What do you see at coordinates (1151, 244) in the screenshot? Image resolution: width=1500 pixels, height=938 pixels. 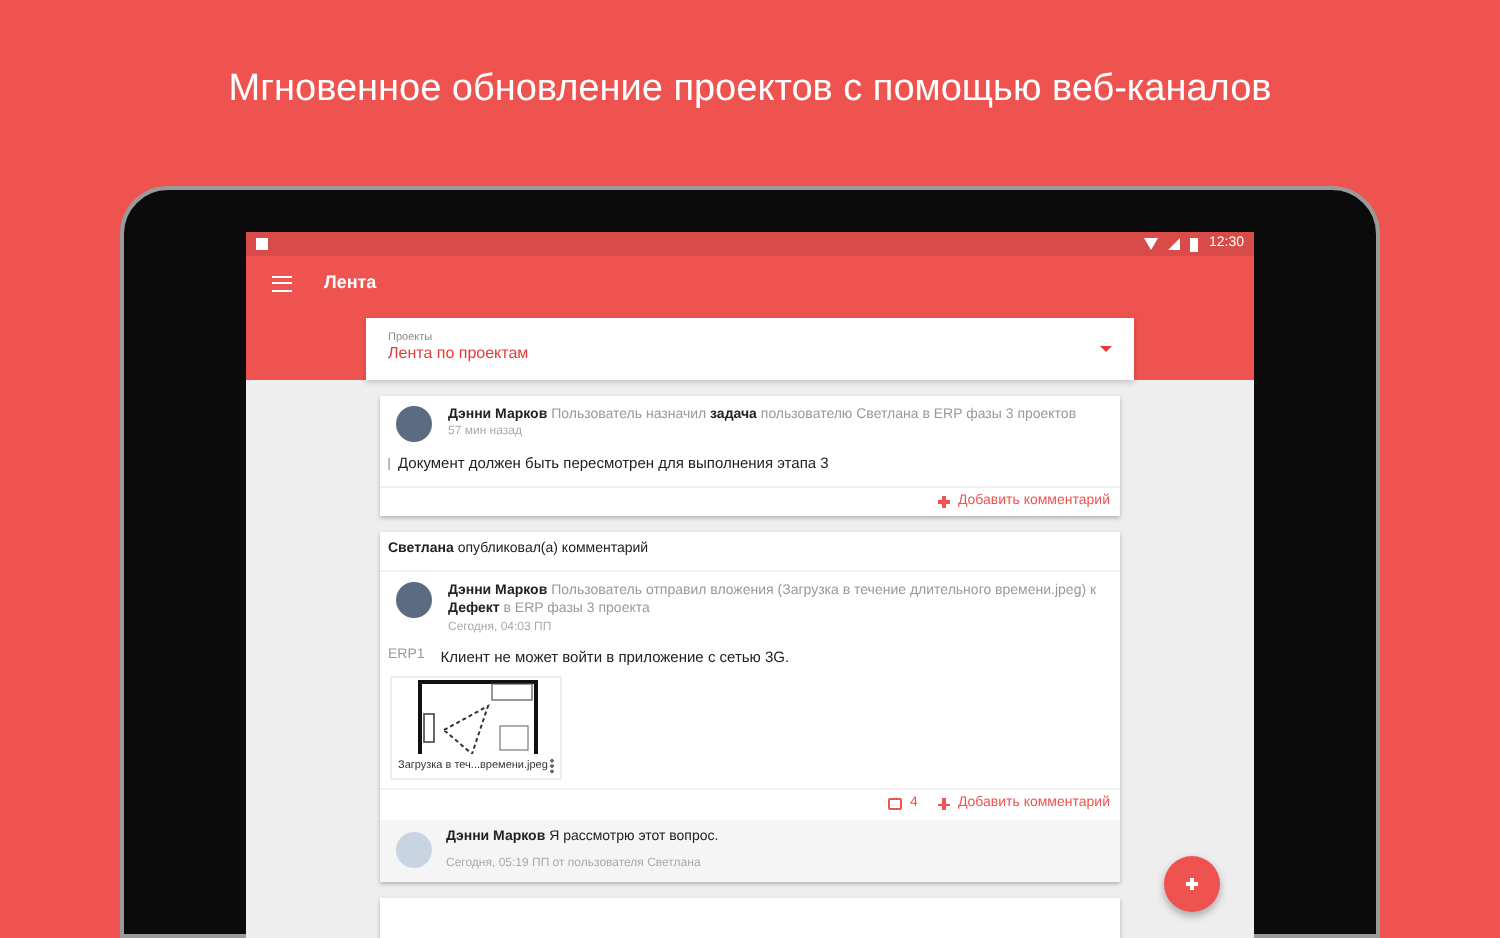 I see `wifi-icon` at bounding box center [1151, 244].